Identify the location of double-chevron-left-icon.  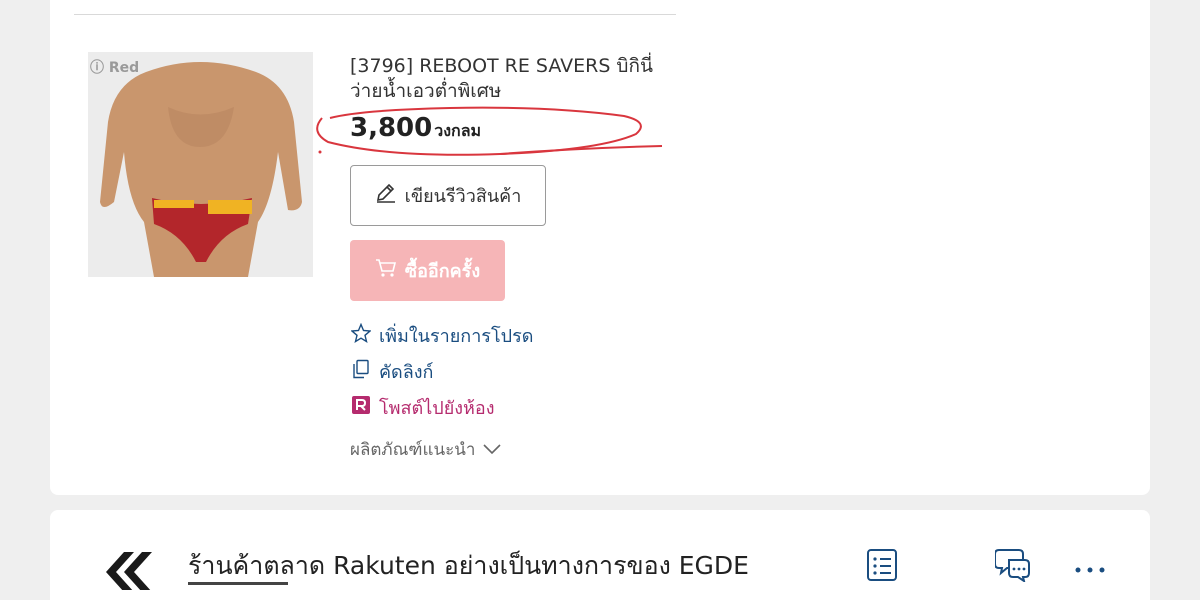
(126, 572).